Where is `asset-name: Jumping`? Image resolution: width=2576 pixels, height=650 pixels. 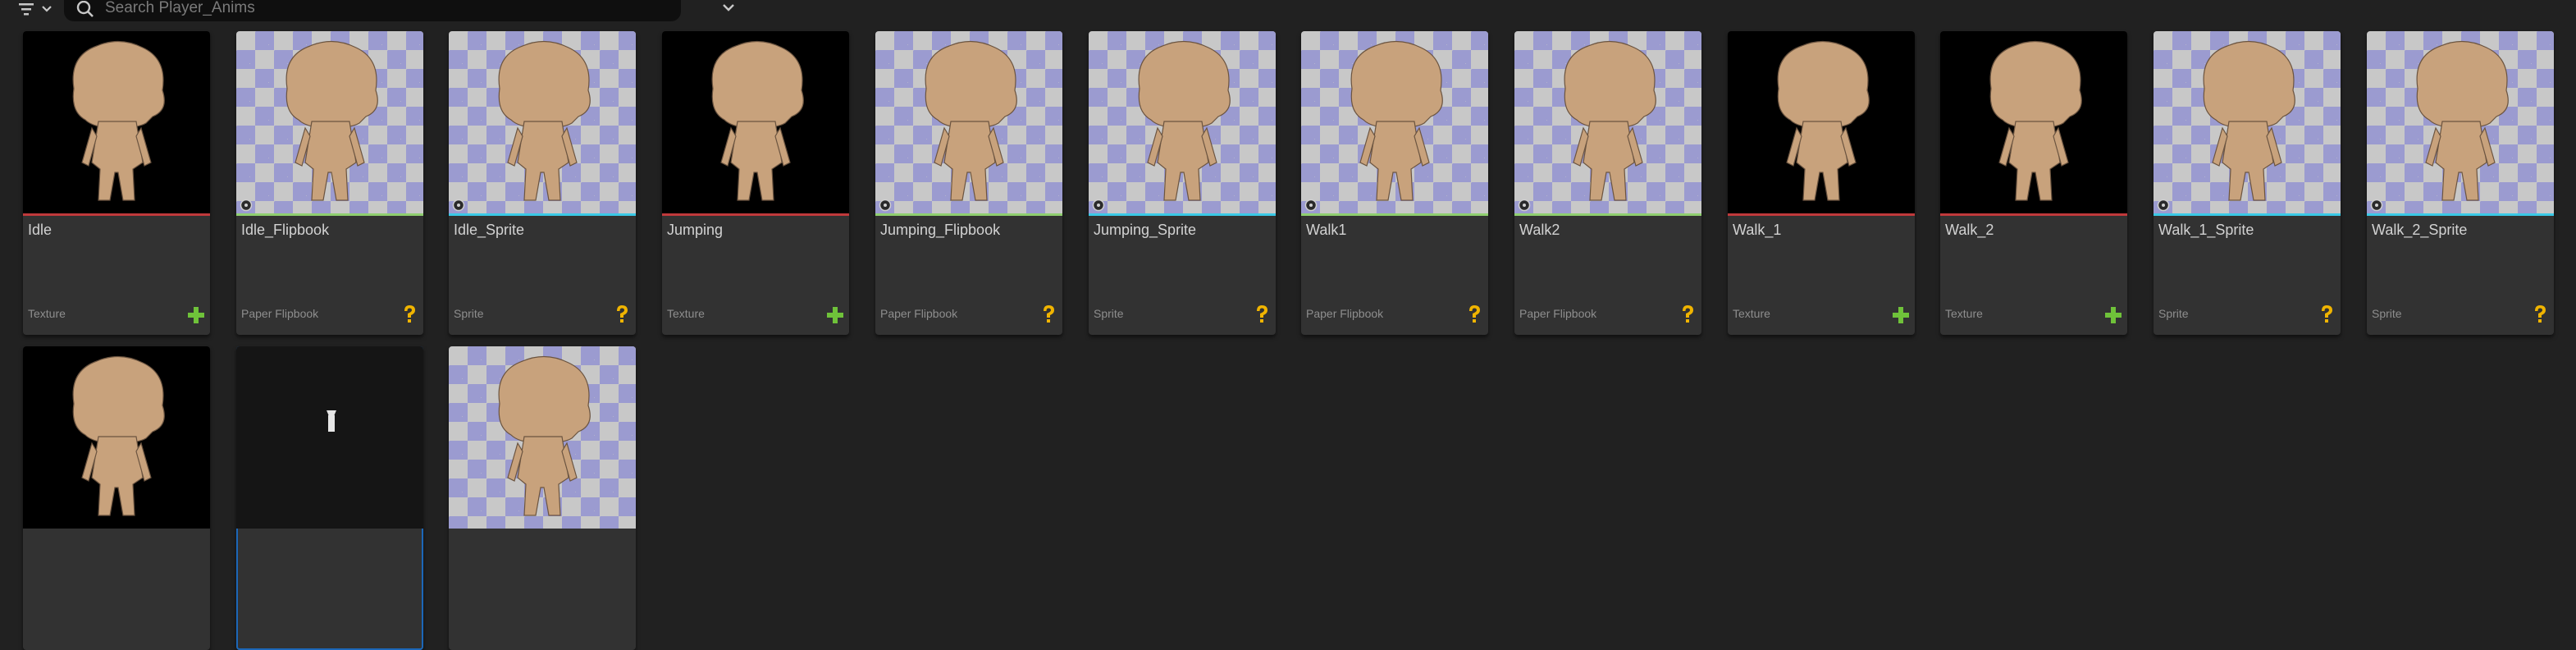 asset-name: Jumping is located at coordinates (696, 230).